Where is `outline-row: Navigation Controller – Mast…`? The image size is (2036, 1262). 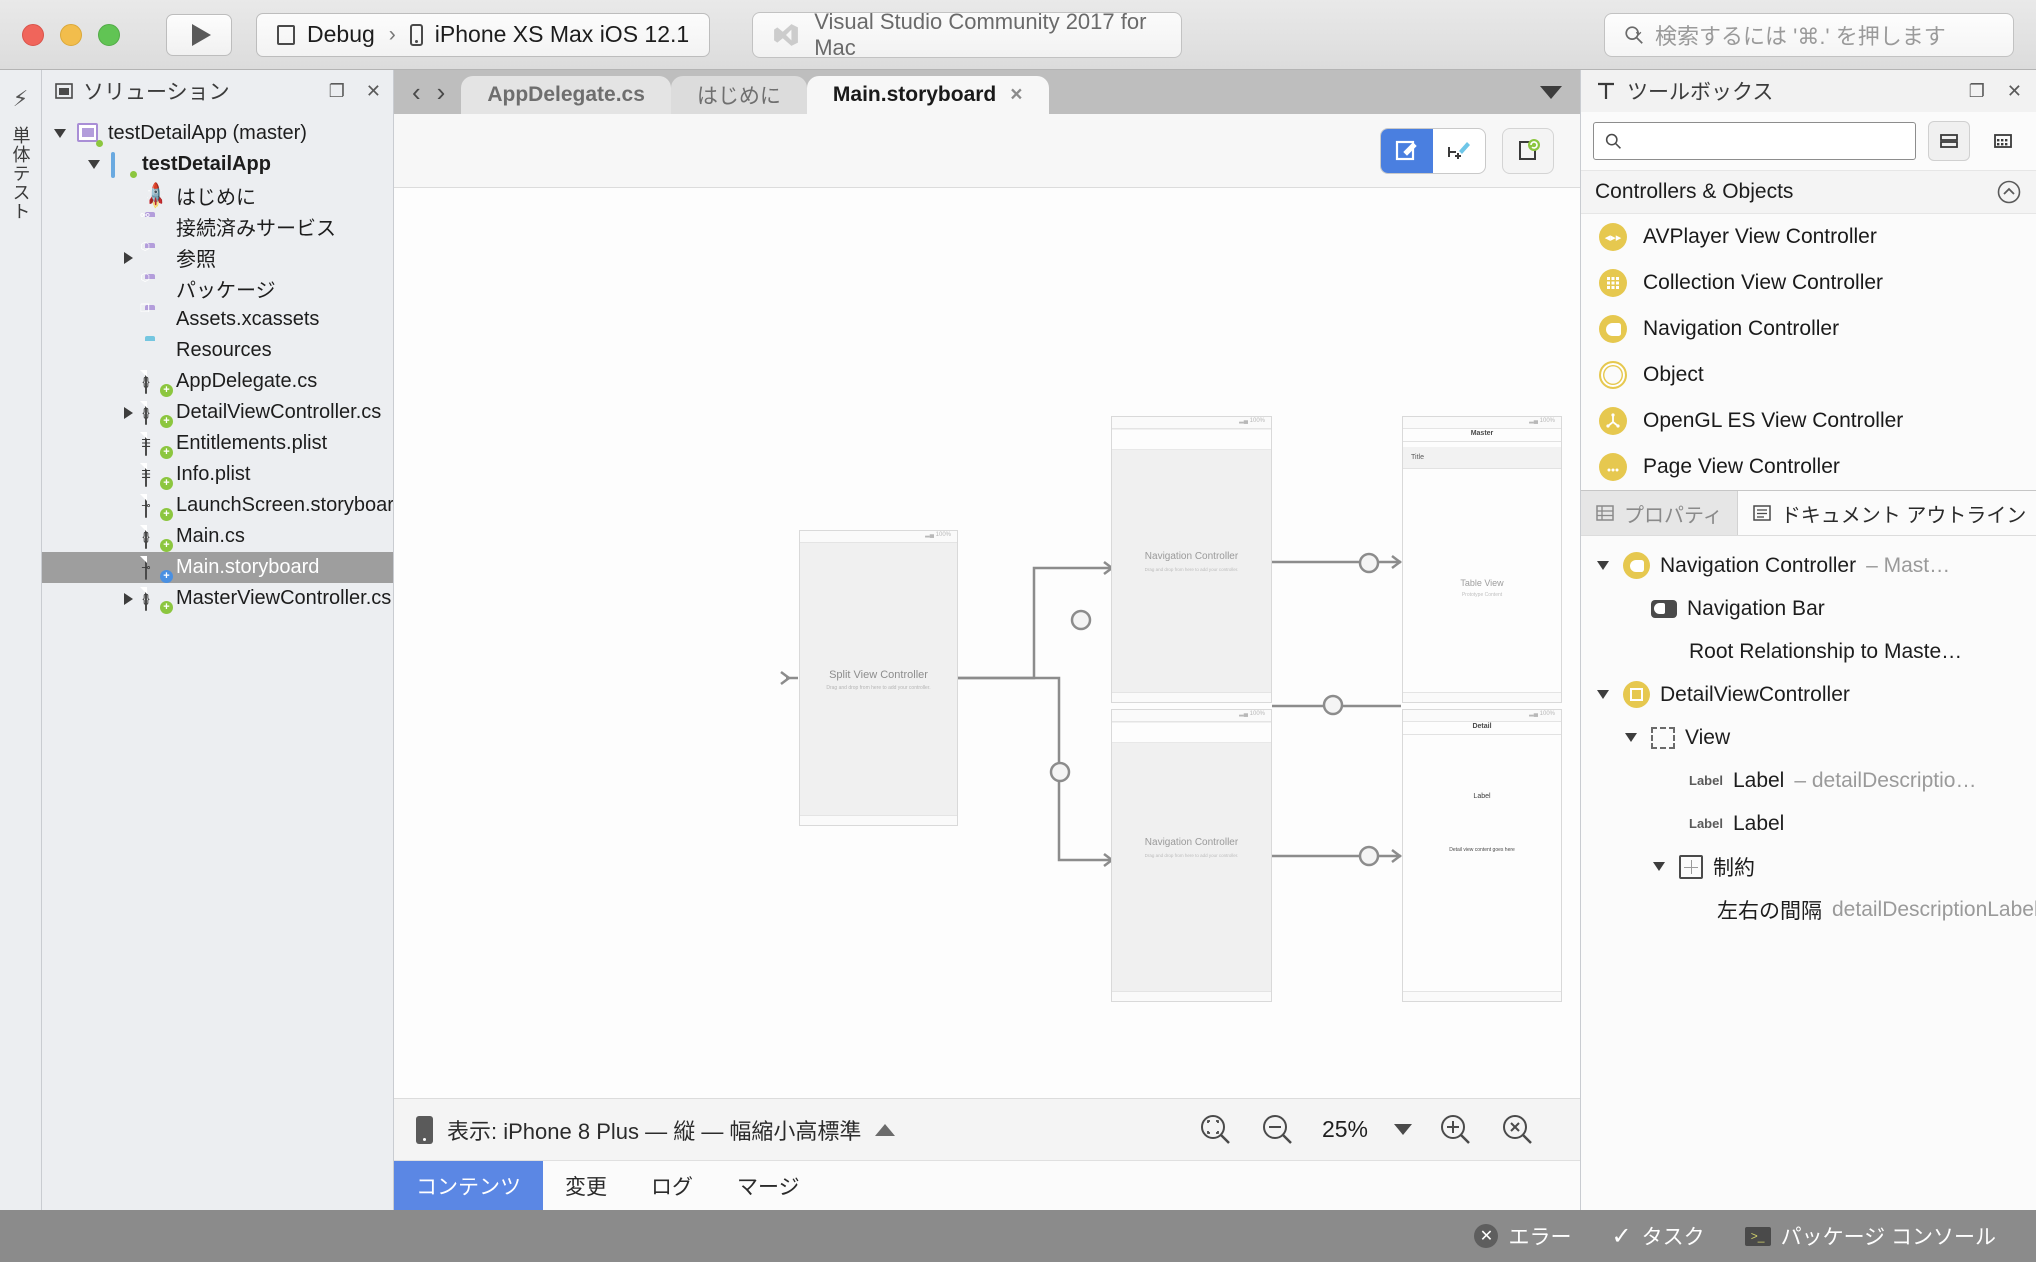 outline-row: Navigation Controller – Mast… is located at coordinates (1808, 565).